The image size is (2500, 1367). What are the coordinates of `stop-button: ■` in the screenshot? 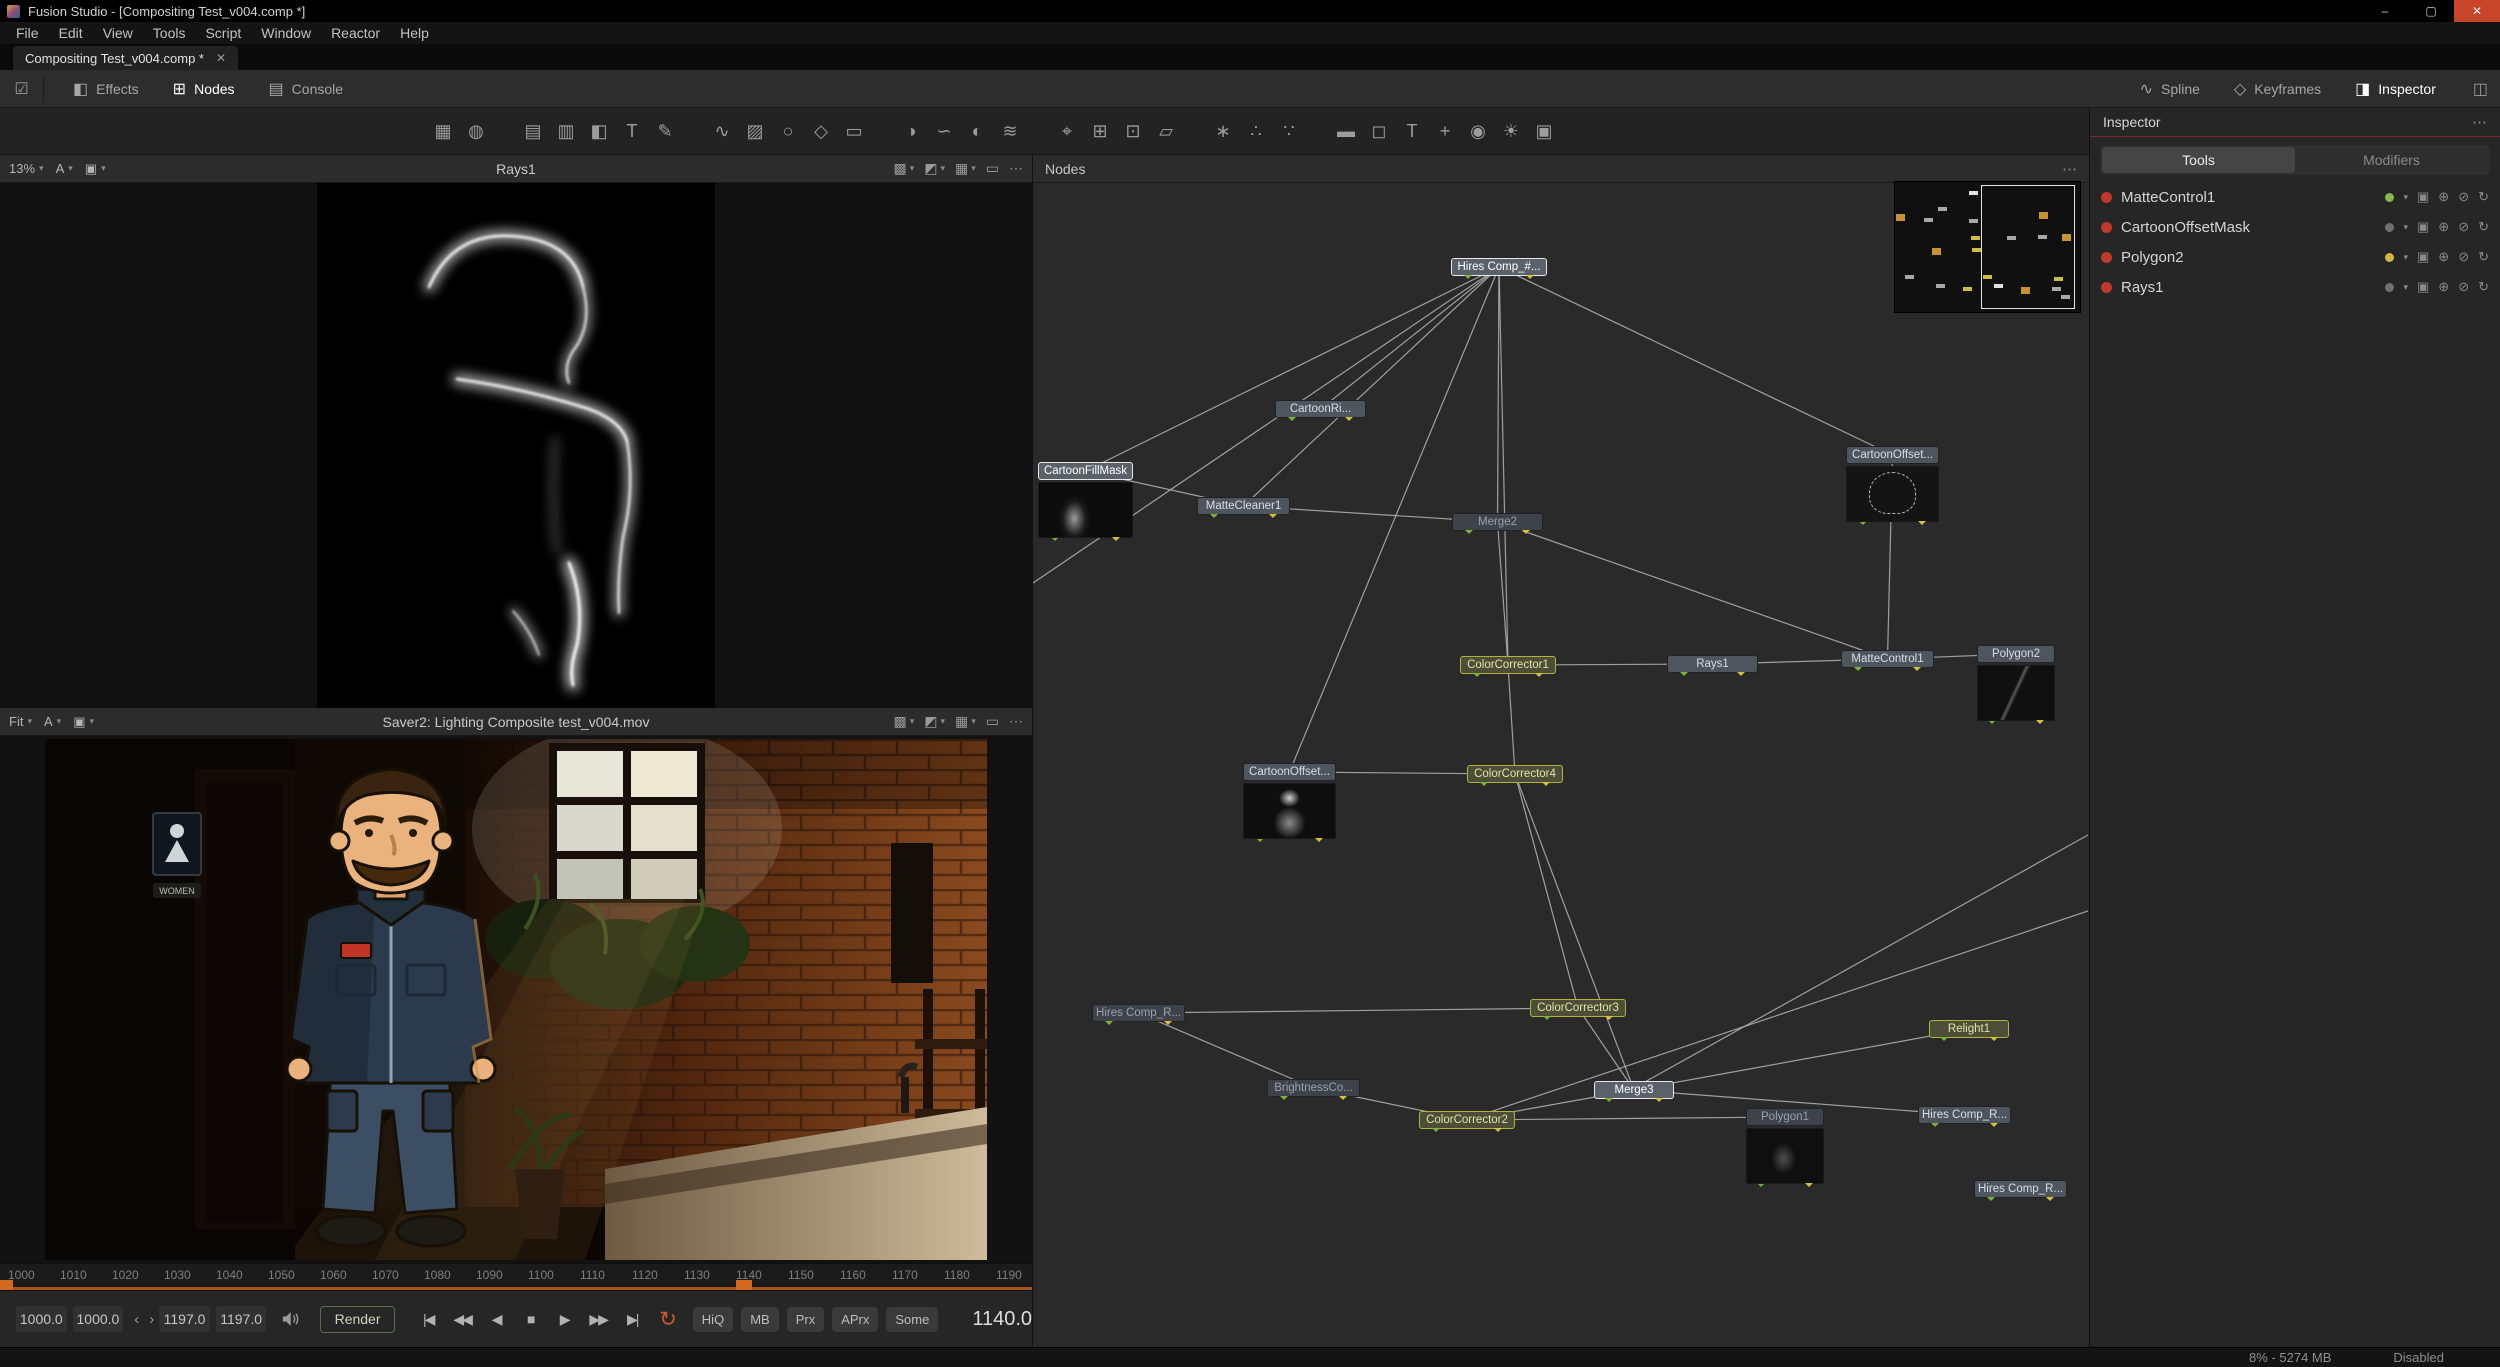 It's located at (530, 1319).